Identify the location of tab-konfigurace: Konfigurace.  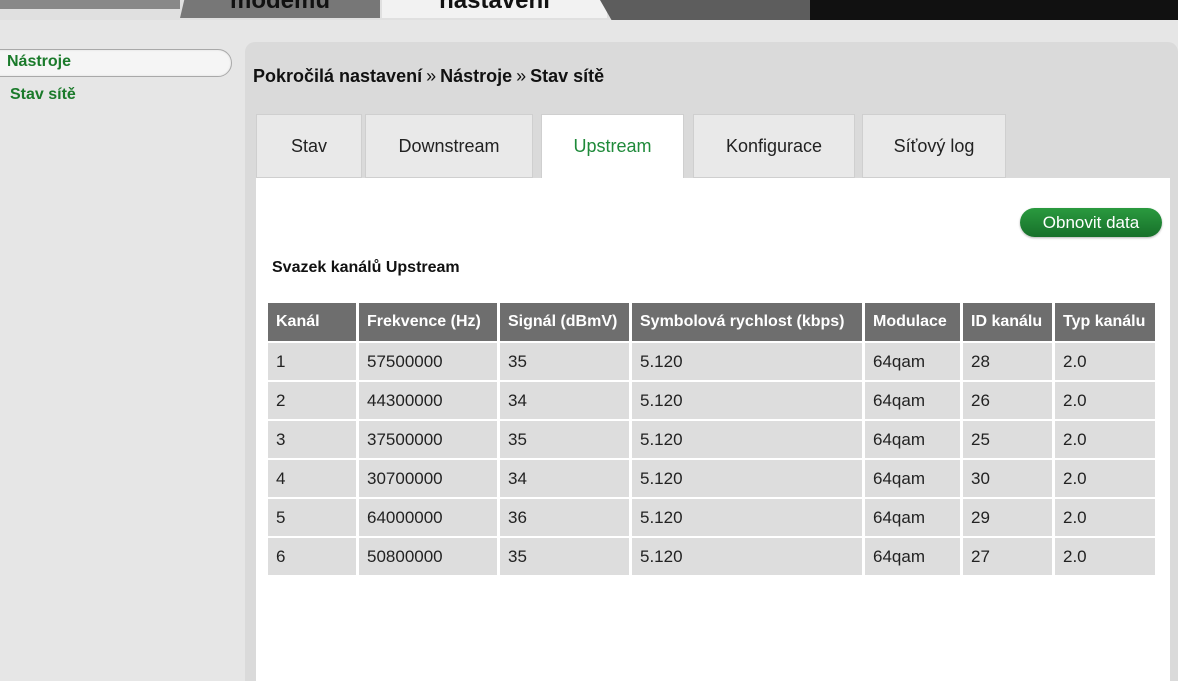
(774, 146).